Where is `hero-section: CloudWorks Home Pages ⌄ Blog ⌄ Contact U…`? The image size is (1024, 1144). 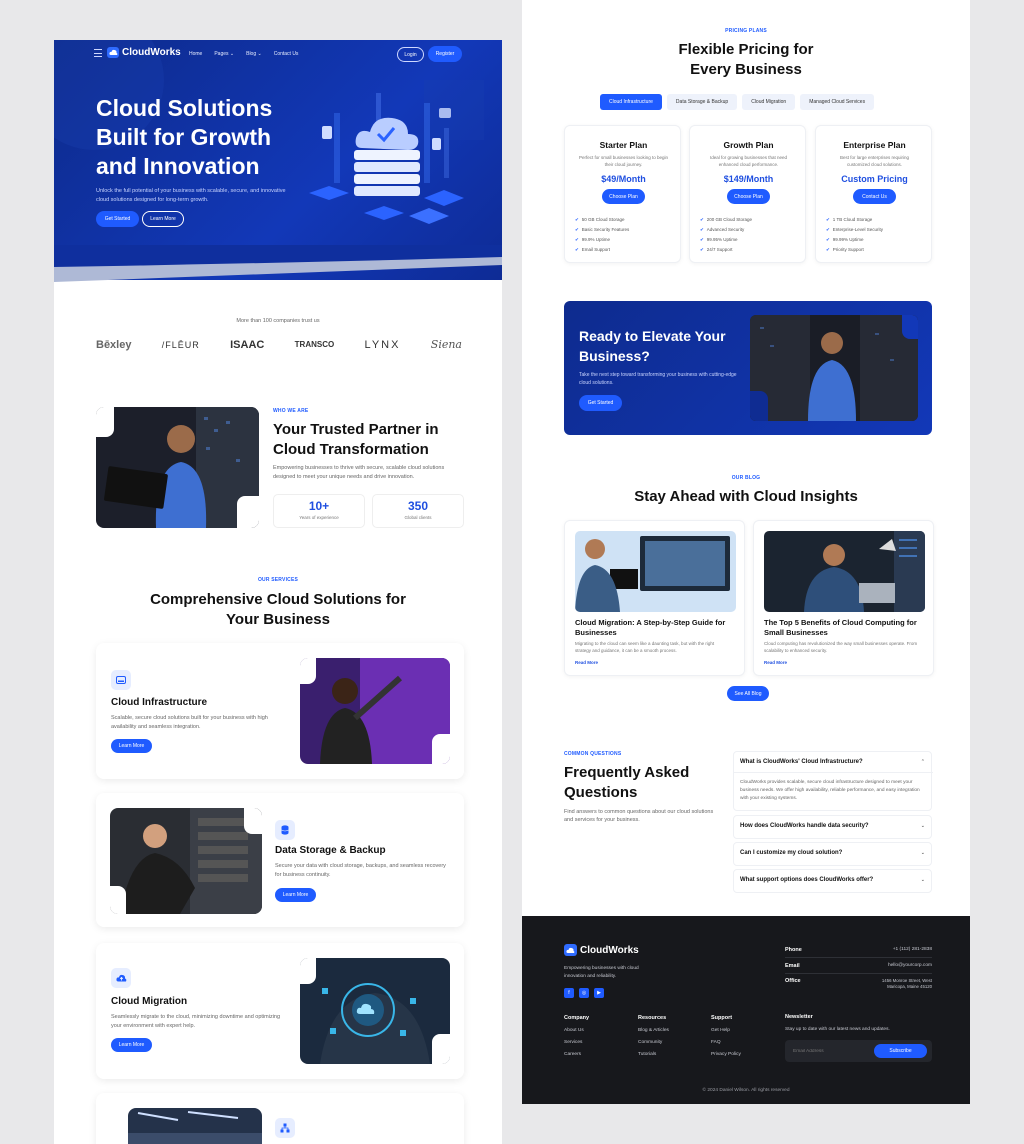
hero-section: CloudWorks Home Pages ⌄ Blog ⌄ Contact U… is located at coordinates (278, 160).